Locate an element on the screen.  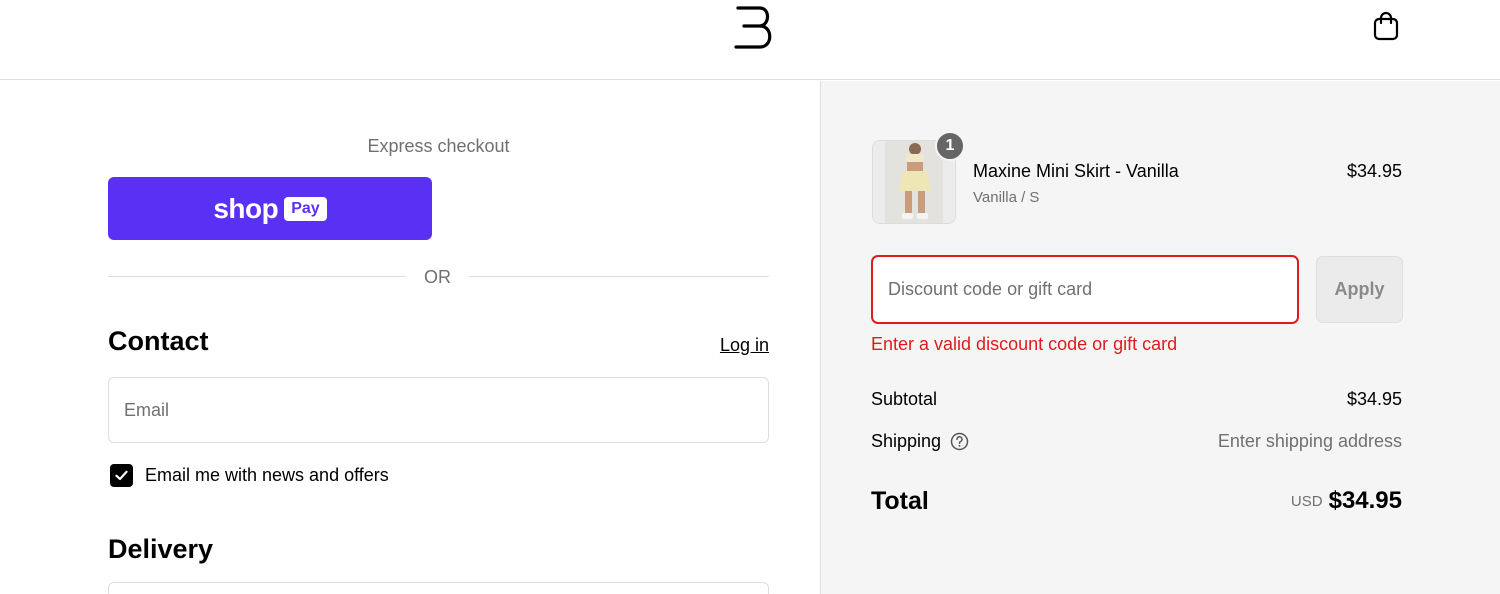
site-header is located at coordinates (750, 40).